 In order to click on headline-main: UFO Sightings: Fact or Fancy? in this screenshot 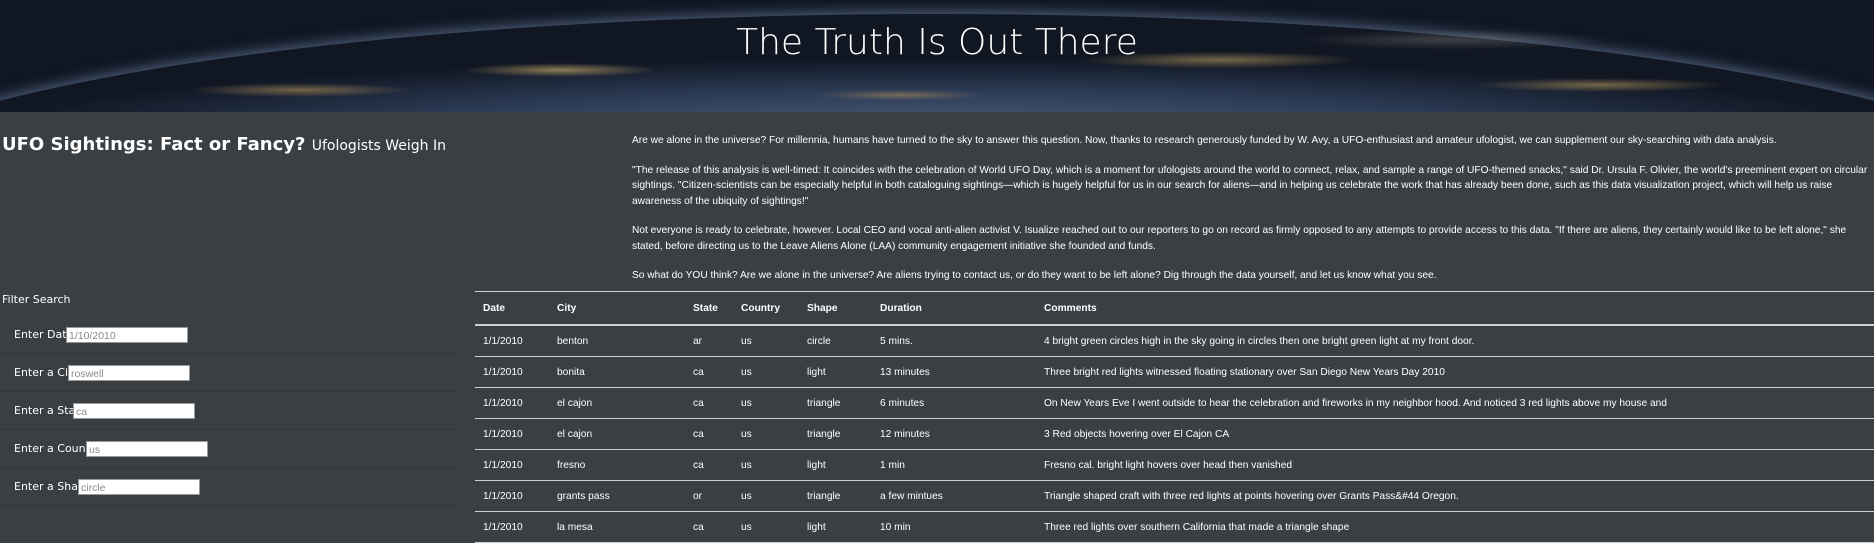, I will do `click(154, 144)`.